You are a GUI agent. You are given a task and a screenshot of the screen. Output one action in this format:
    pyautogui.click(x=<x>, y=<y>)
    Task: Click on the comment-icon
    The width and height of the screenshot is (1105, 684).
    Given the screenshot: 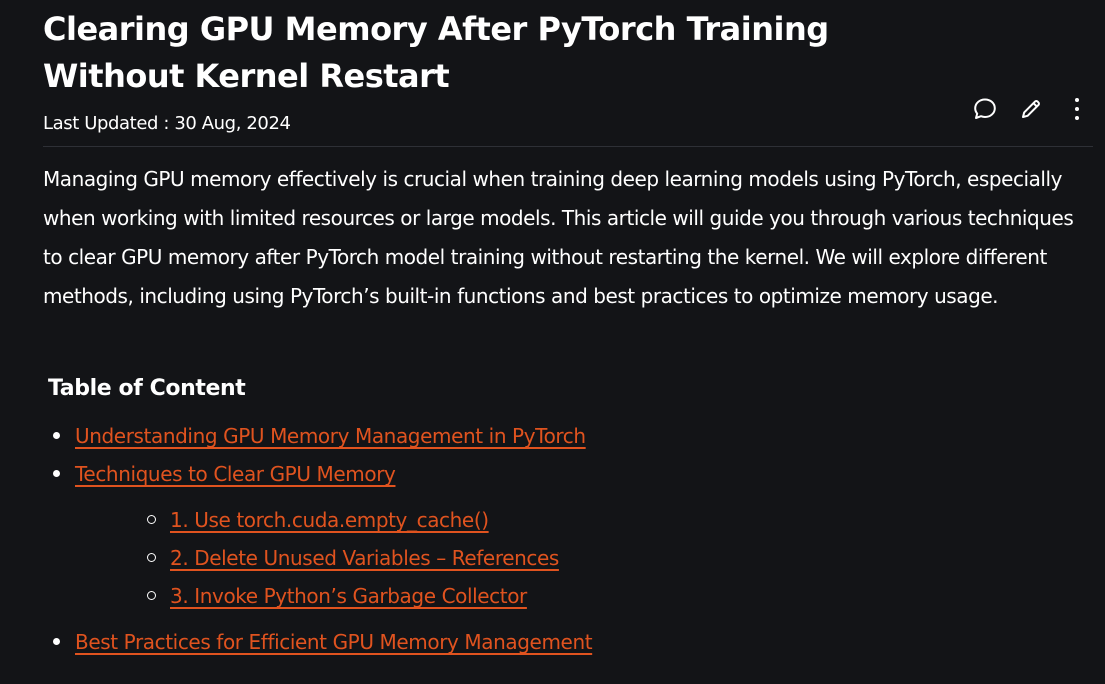 What is the action you would take?
    pyautogui.click(x=985, y=109)
    